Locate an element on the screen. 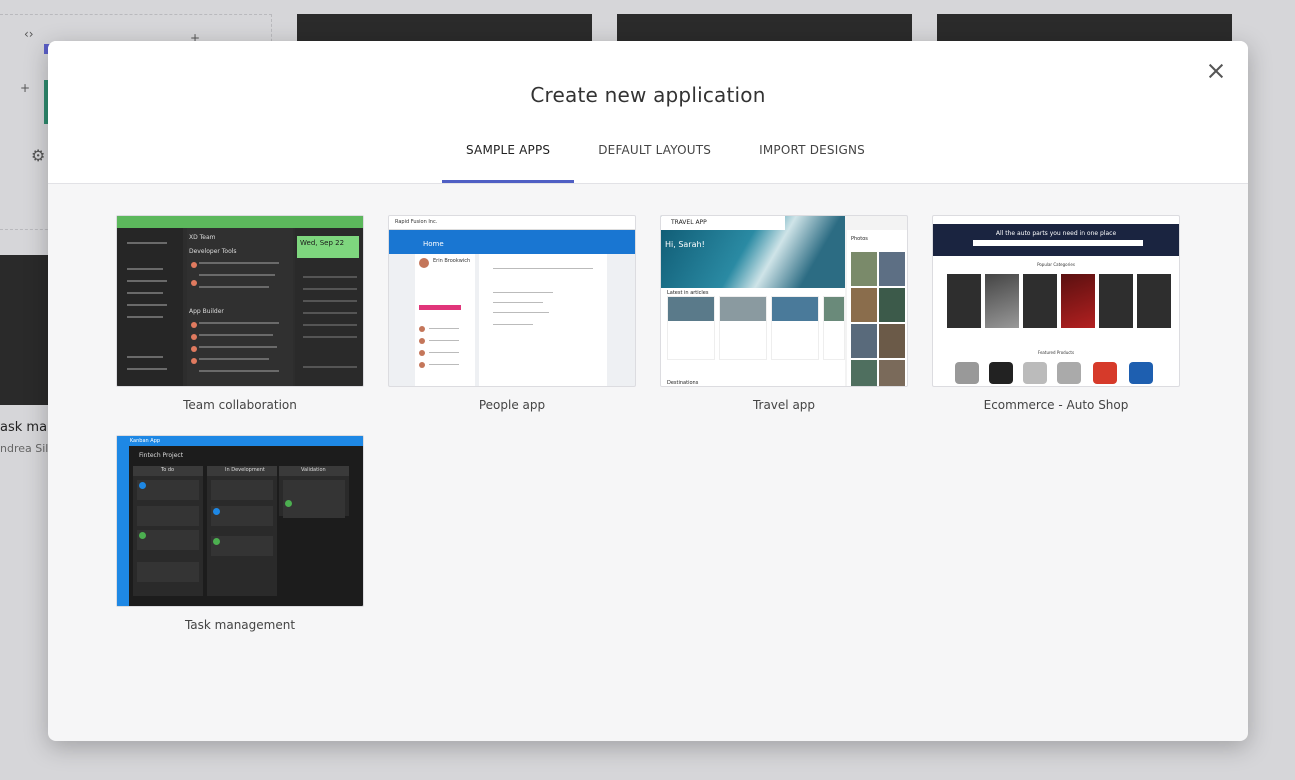  background-card-thumb is located at coordinates (24, 330).